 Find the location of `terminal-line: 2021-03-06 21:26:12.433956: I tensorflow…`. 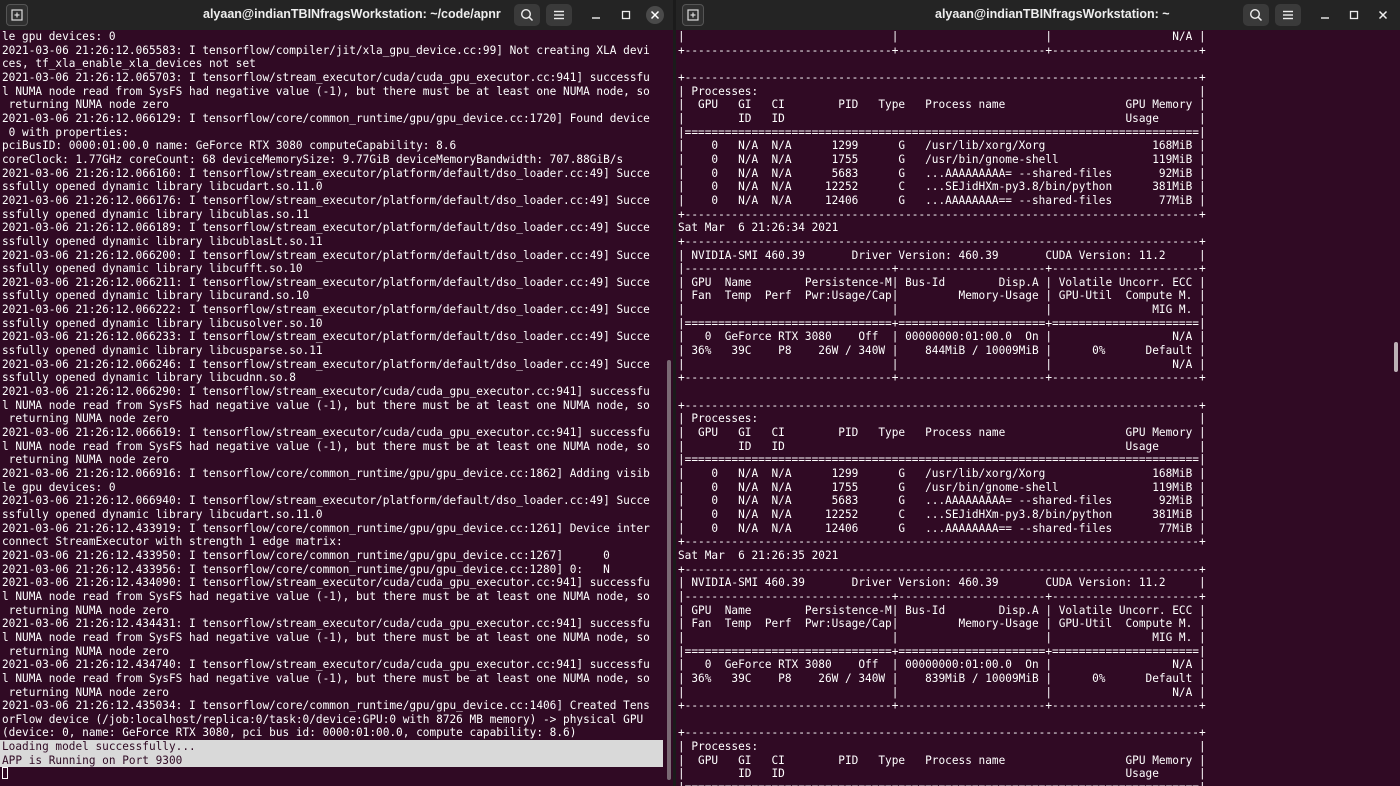

terminal-line: 2021-03-06 21:26:12.433956: I tensorflow… is located at coordinates (306, 569).